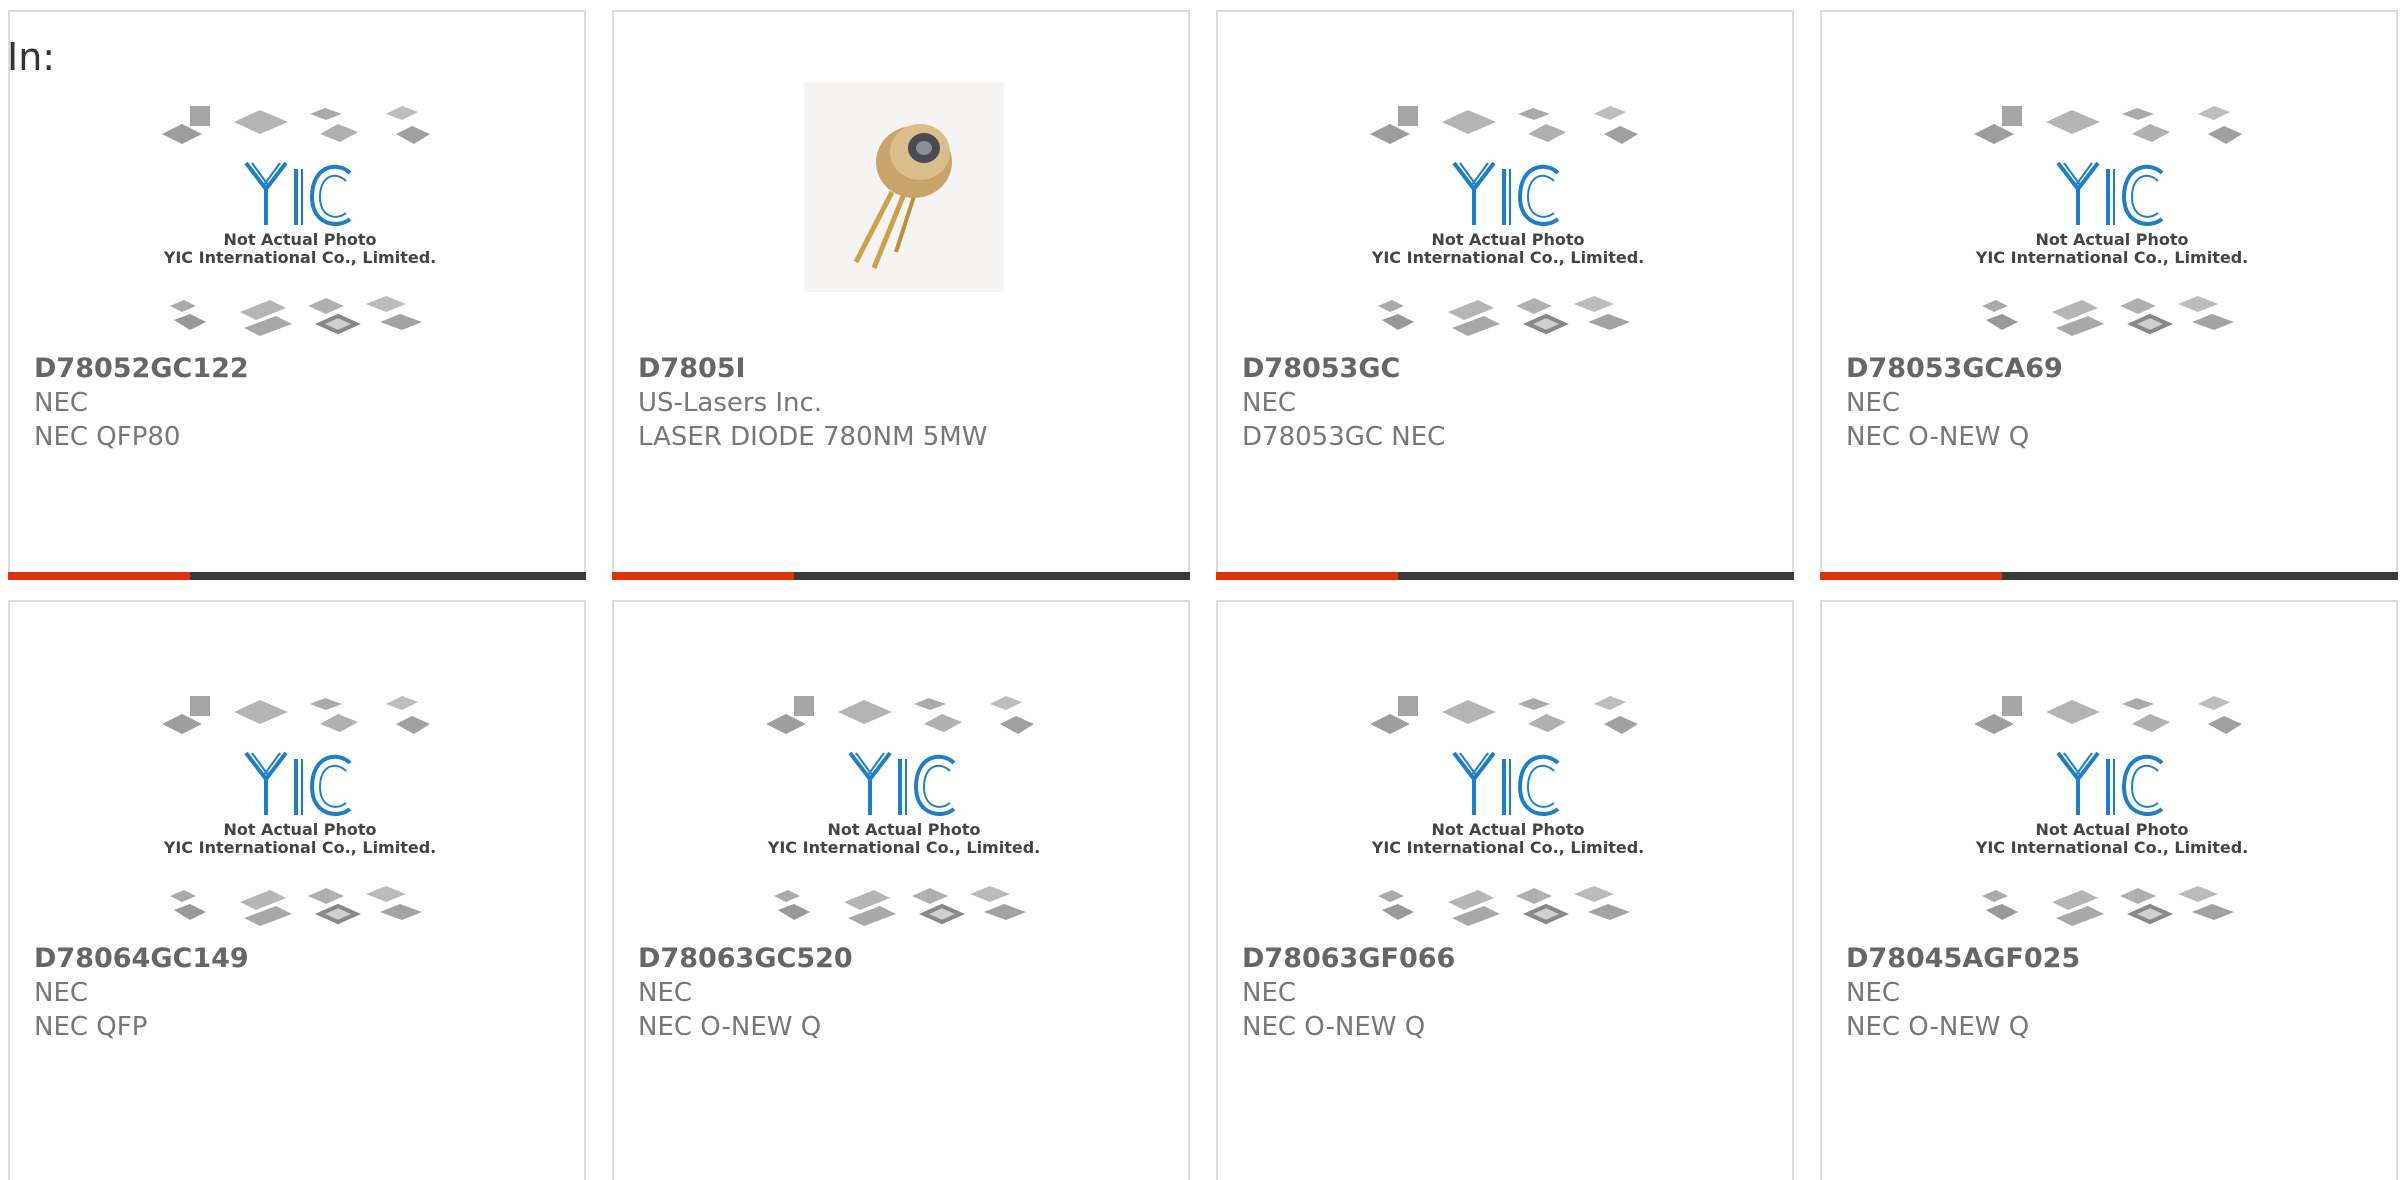  Describe the element at coordinates (91, 1027) in the screenshot. I see `description: NEC QFP` at that location.